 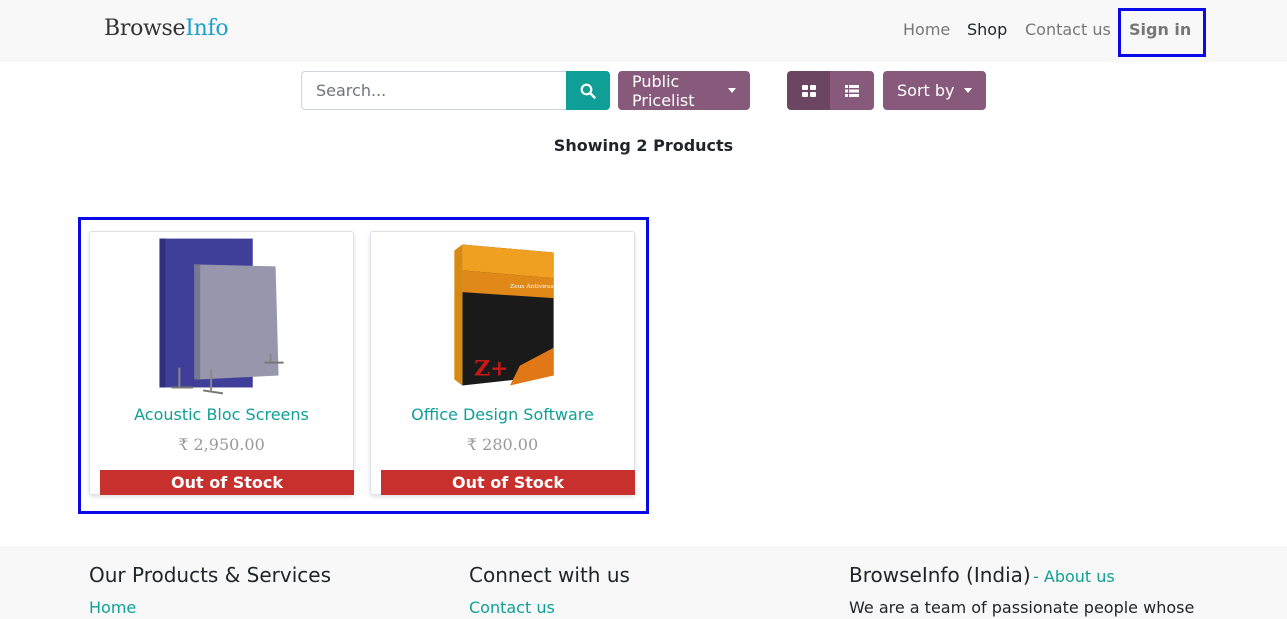 I want to click on footer-company-description: We are a team of passionate people whose, so click(x=1022, y=607).